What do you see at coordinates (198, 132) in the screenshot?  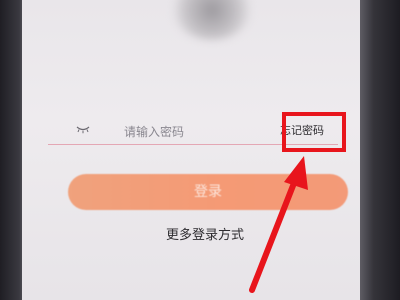 I see `password-input` at bounding box center [198, 132].